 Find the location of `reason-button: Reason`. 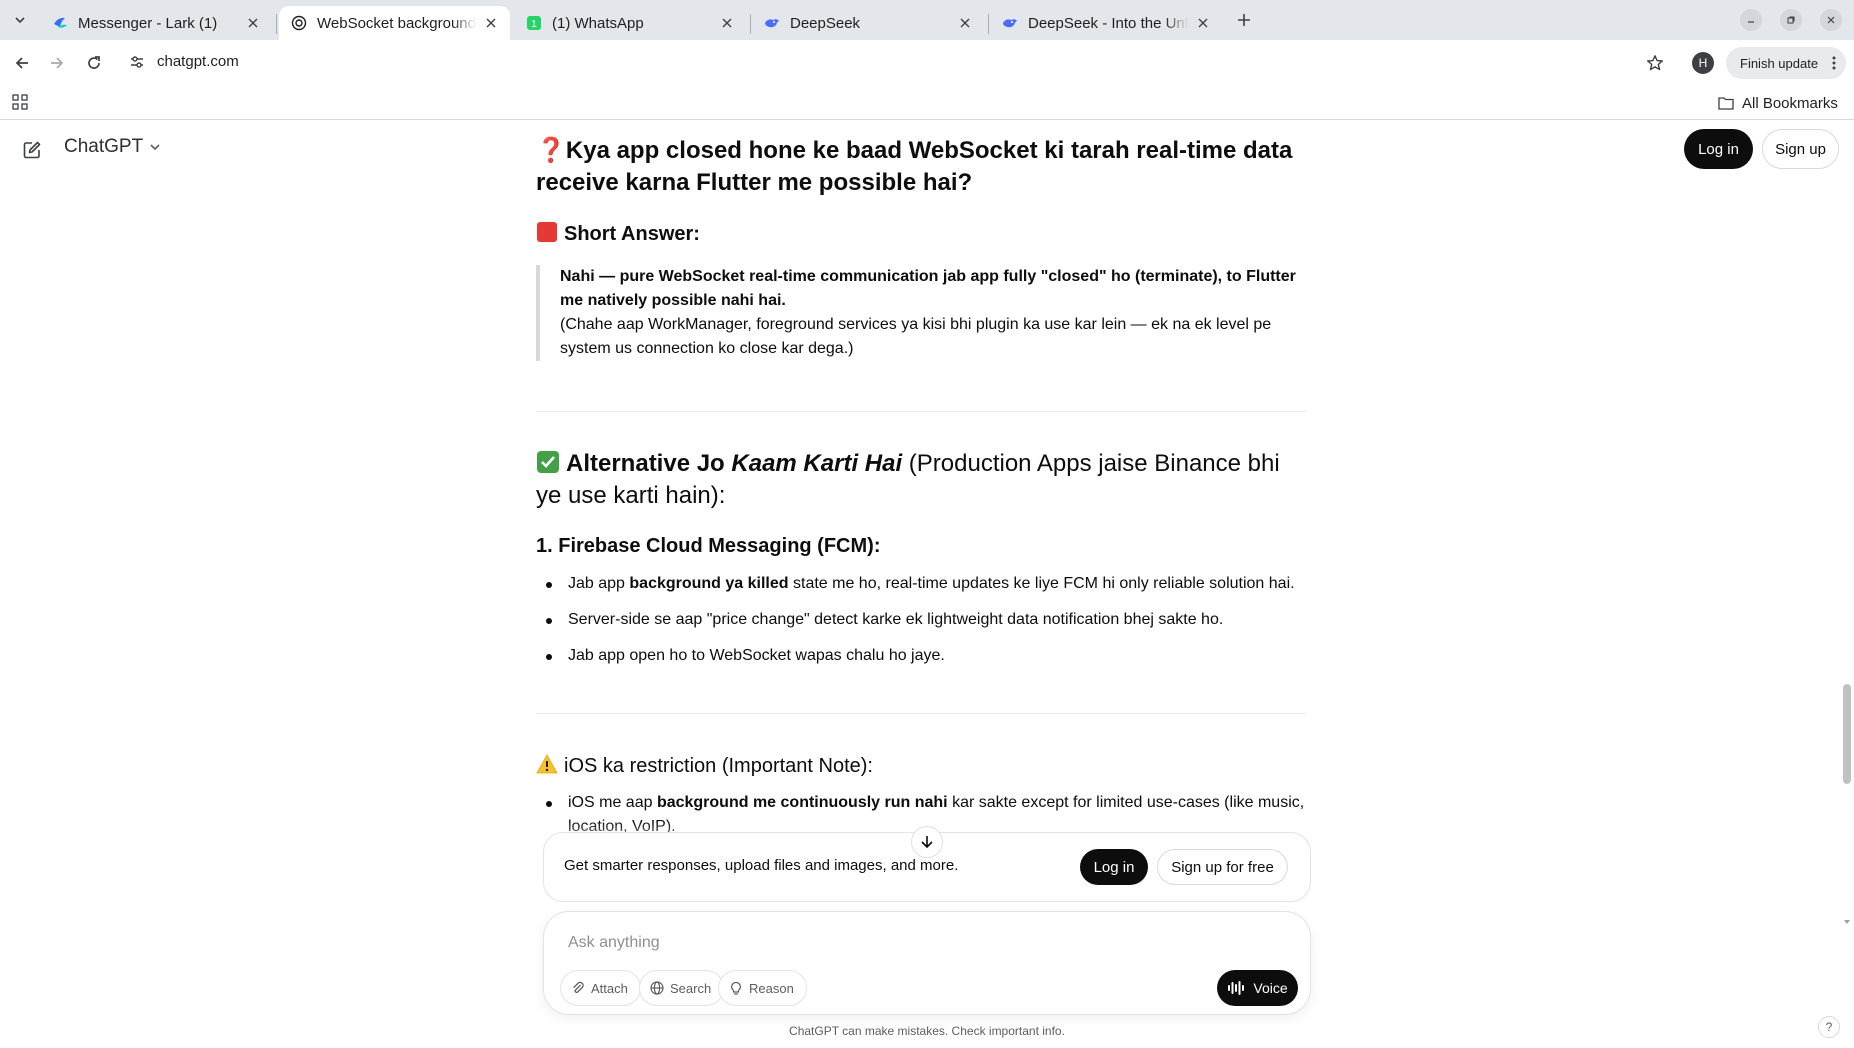

reason-button: Reason is located at coordinates (762, 988).